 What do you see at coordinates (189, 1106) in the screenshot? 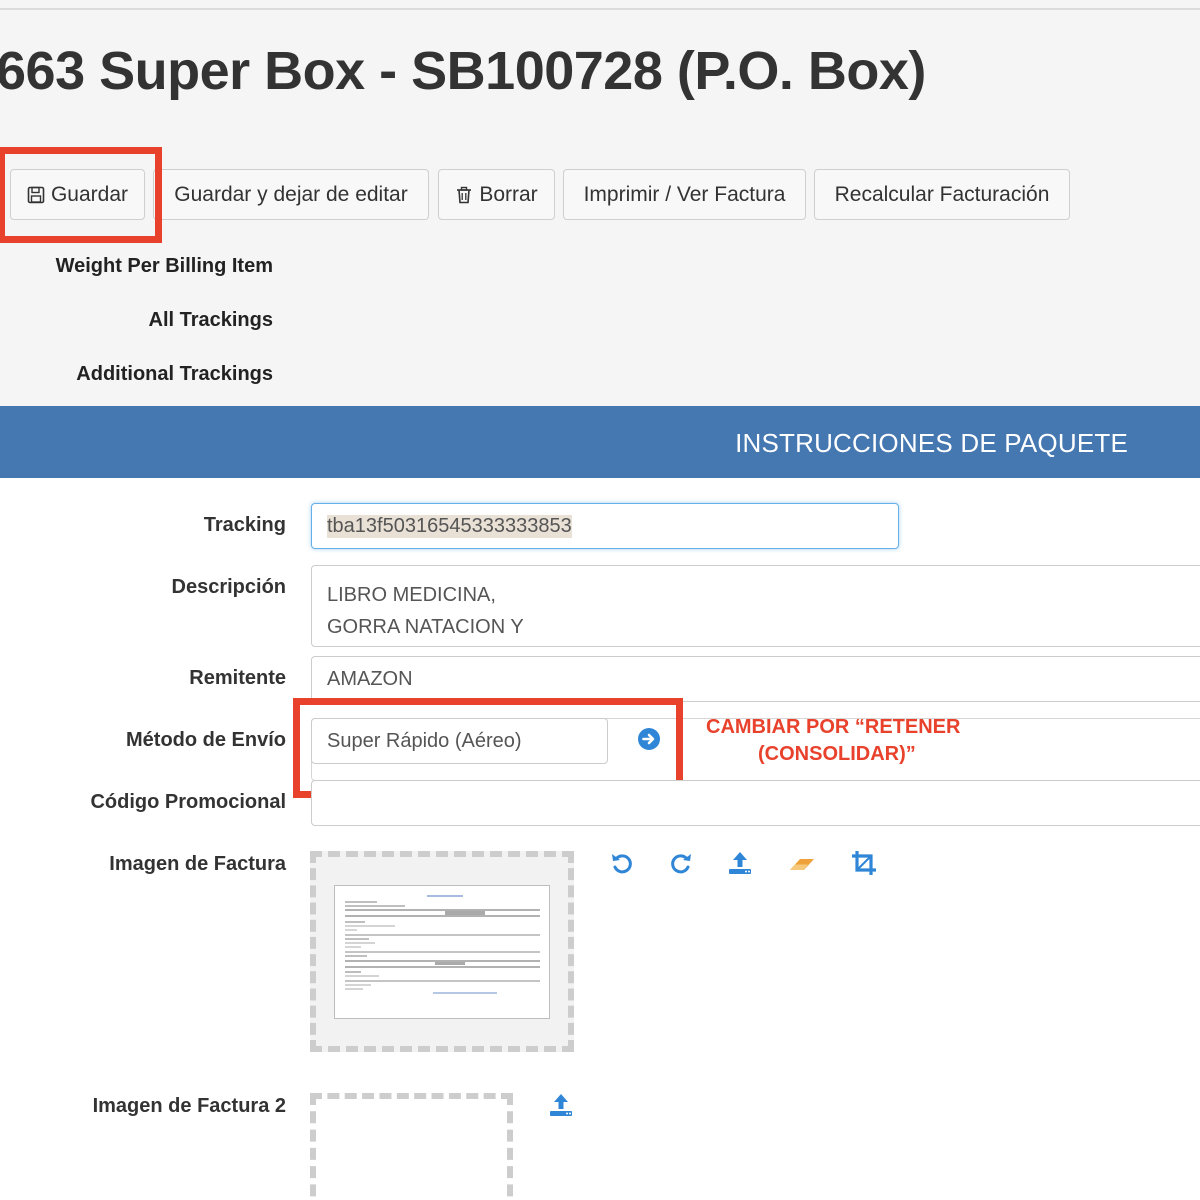
I see `invoice-image-2-label: Imagen de Factura 2` at bounding box center [189, 1106].